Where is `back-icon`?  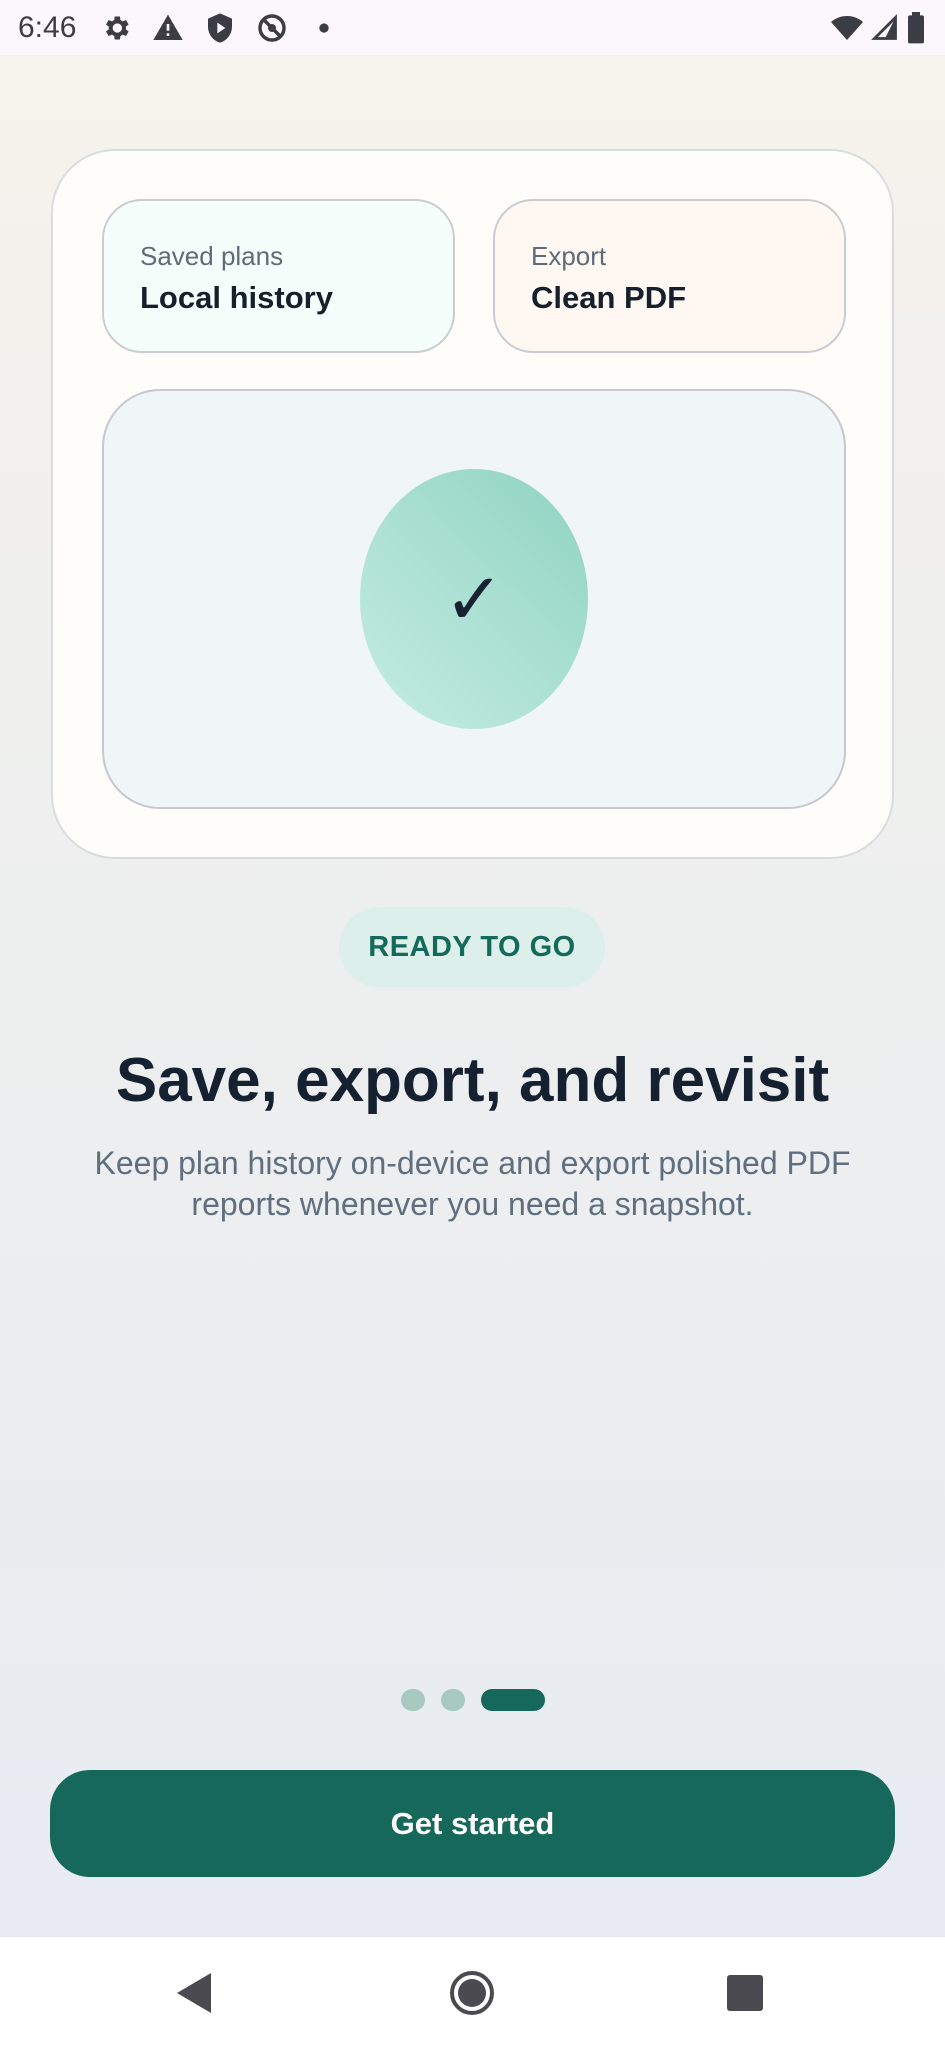 back-icon is located at coordinates (195, 1993).